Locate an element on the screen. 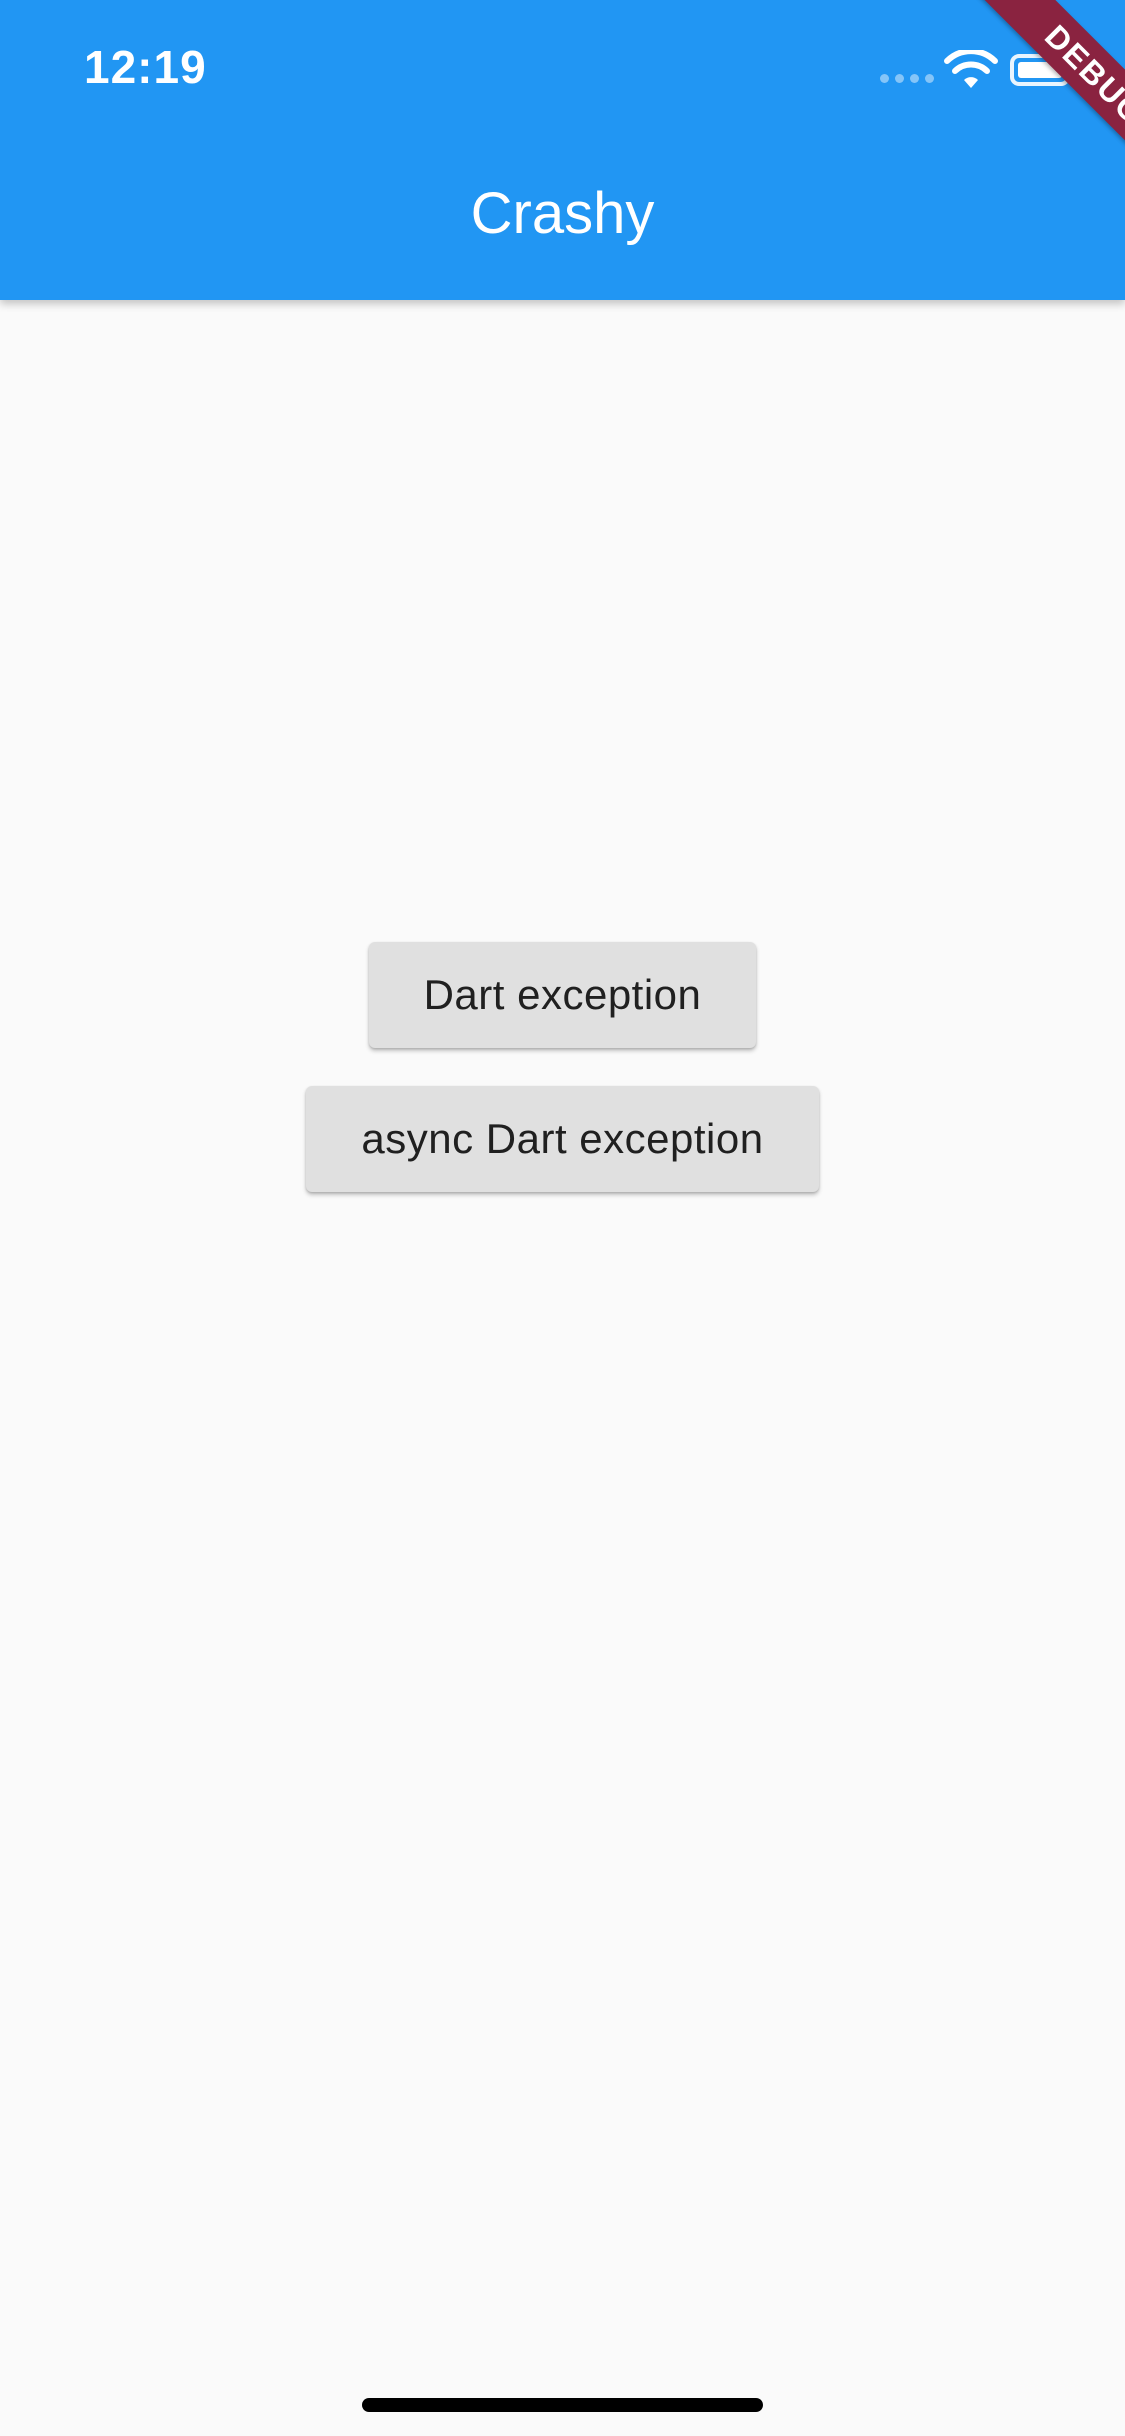  status-bar-time: 12:19 is located at coordinates (145, 67).